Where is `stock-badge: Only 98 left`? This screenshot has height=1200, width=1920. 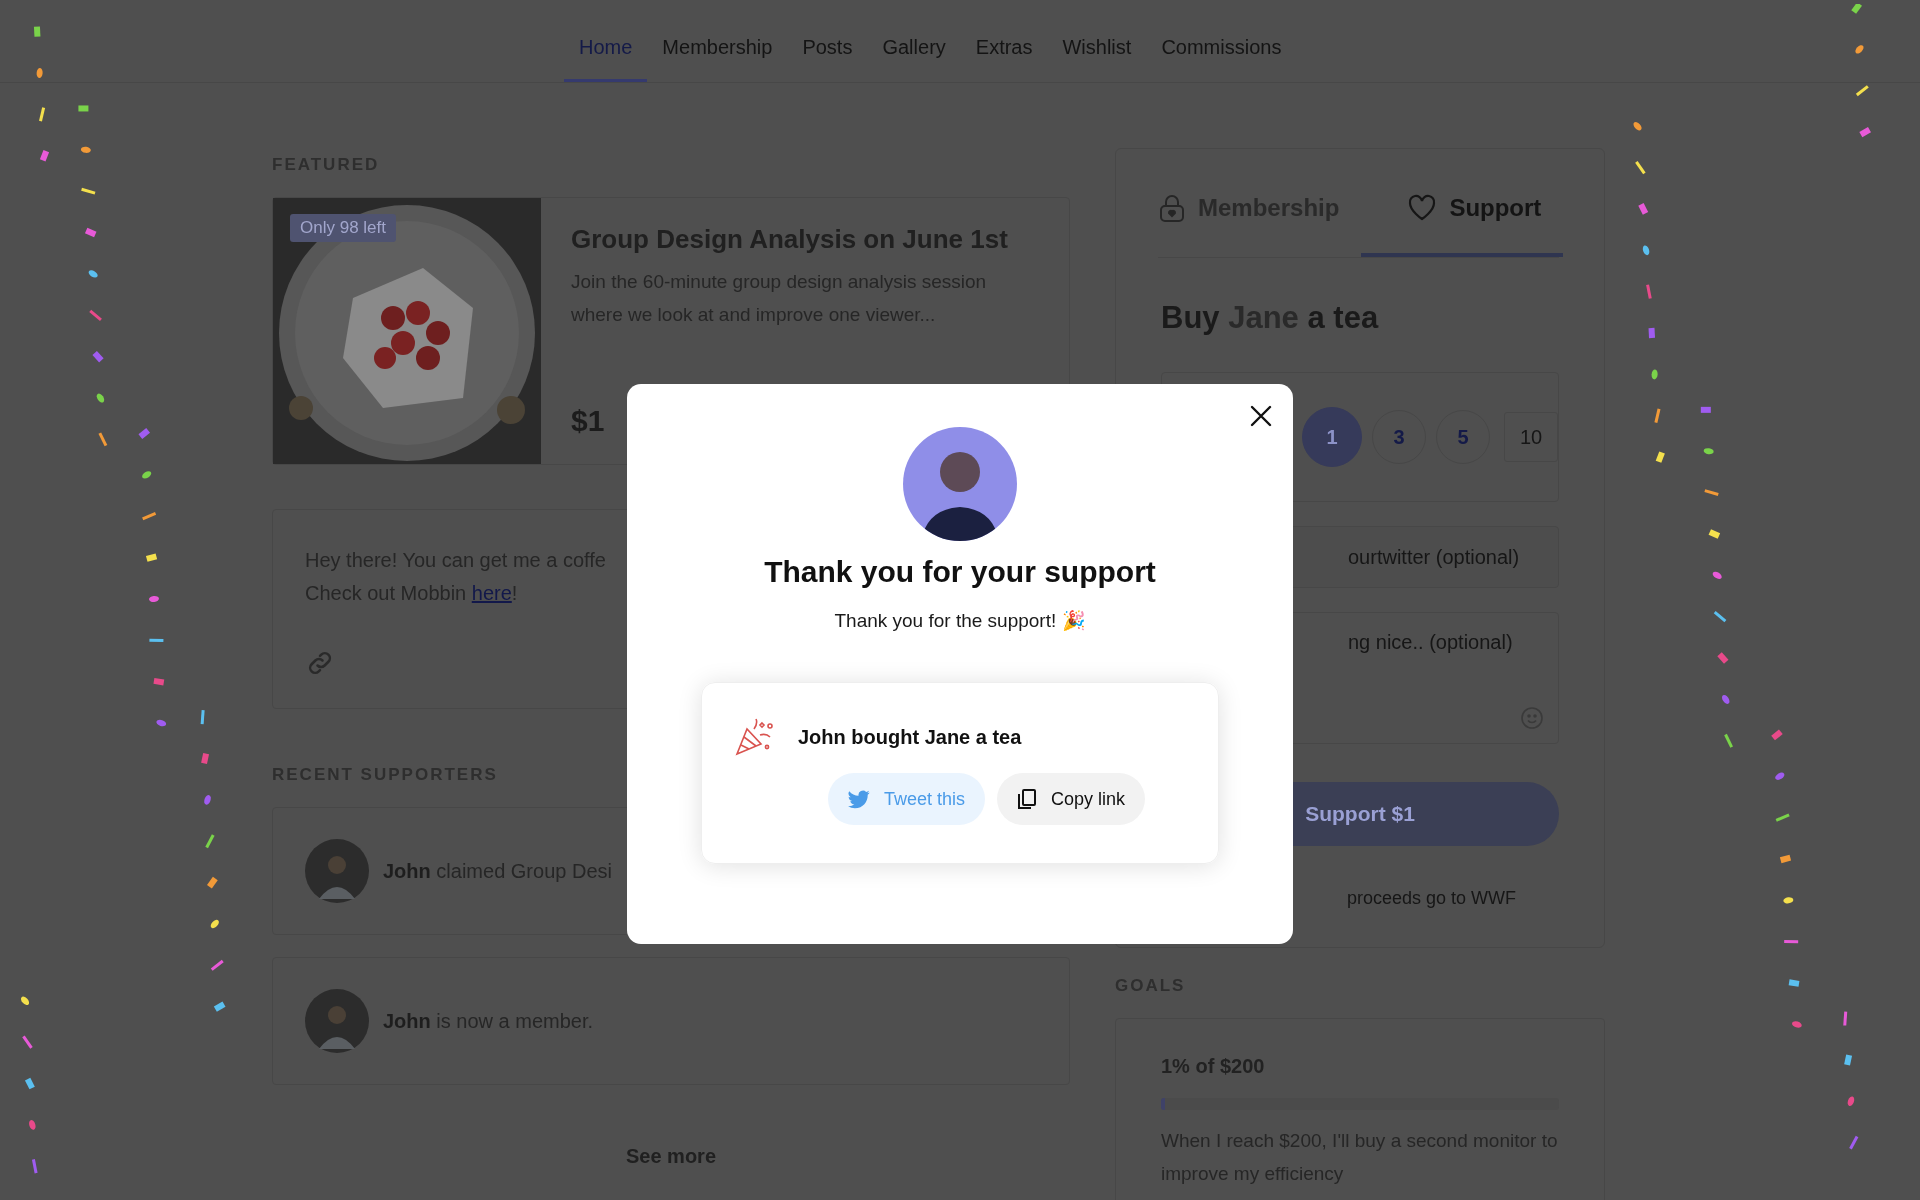
stock-badge: Only 98 left is located at coordinates (343, 228).